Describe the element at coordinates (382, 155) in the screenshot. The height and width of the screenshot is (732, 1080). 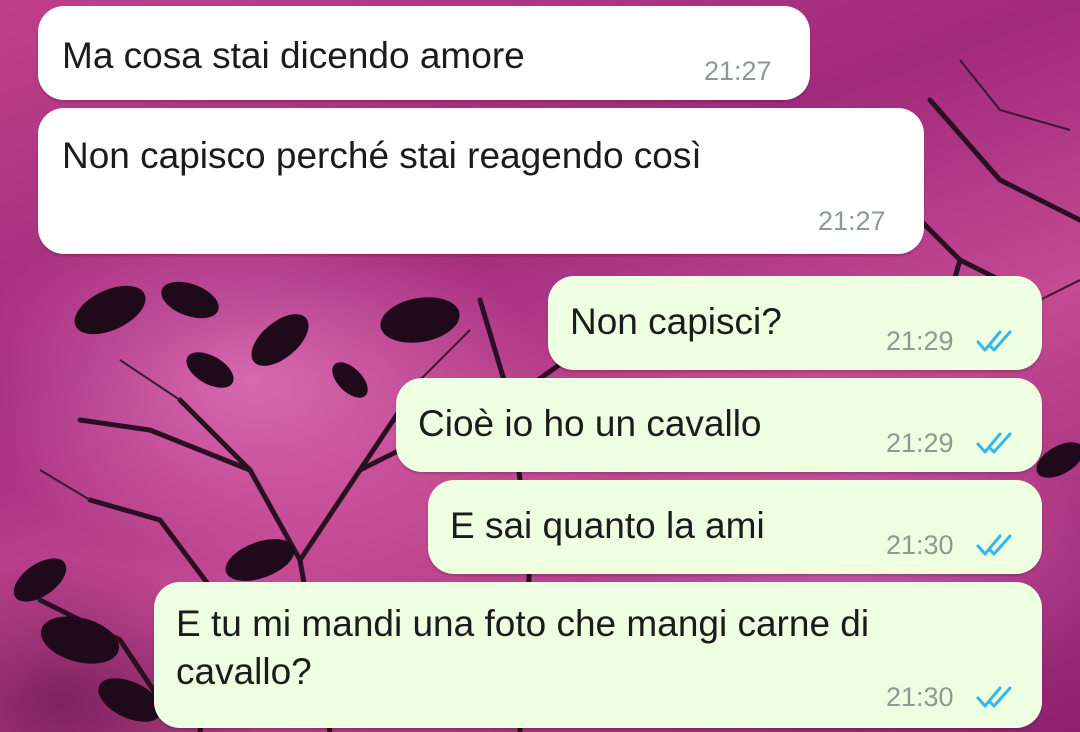
I see `message-text: Non capisco perché stai reagendo così` at that location.